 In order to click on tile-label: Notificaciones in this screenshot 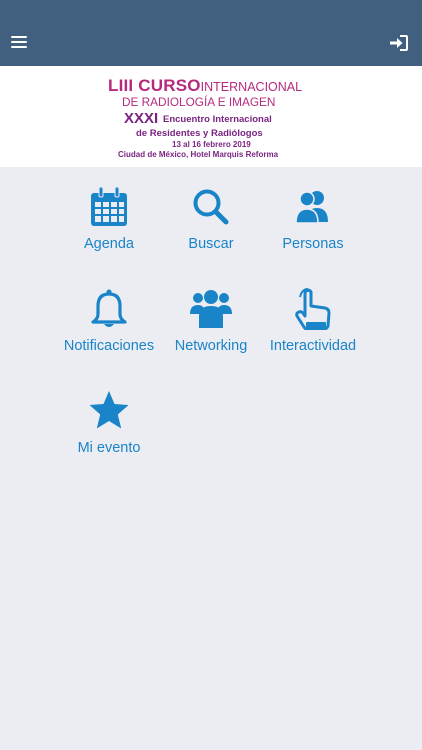, I will do `click(109, 346)`.